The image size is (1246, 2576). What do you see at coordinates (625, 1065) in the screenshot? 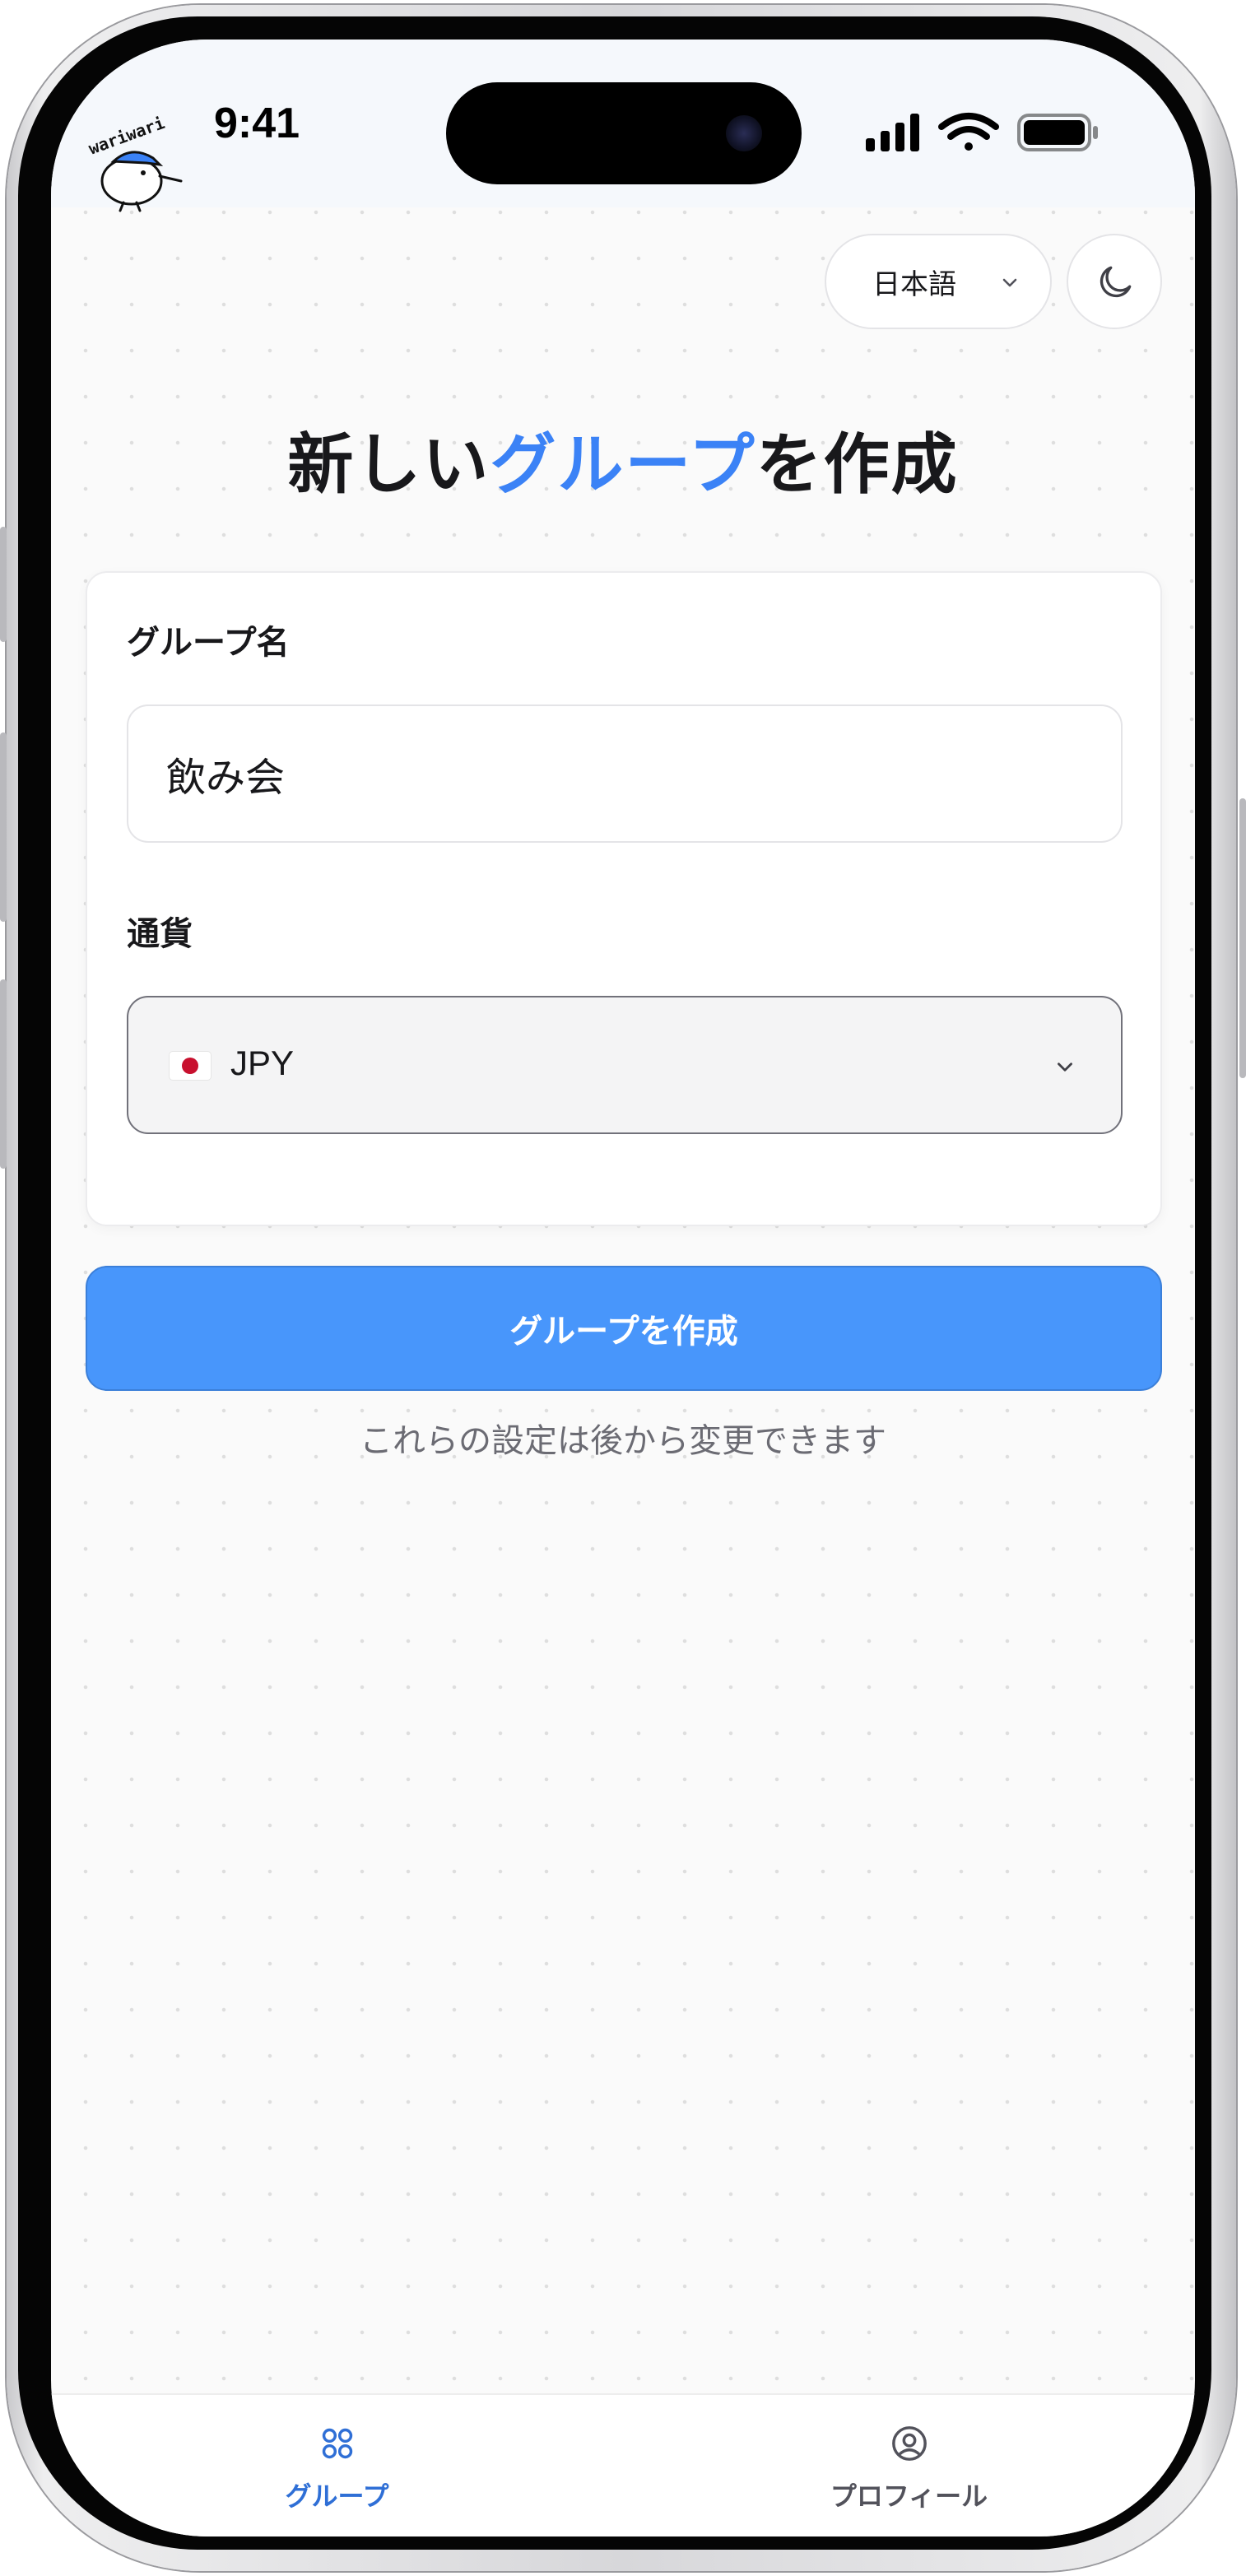
I see `currency-select: JPY` at bounding box center [625, 1065].